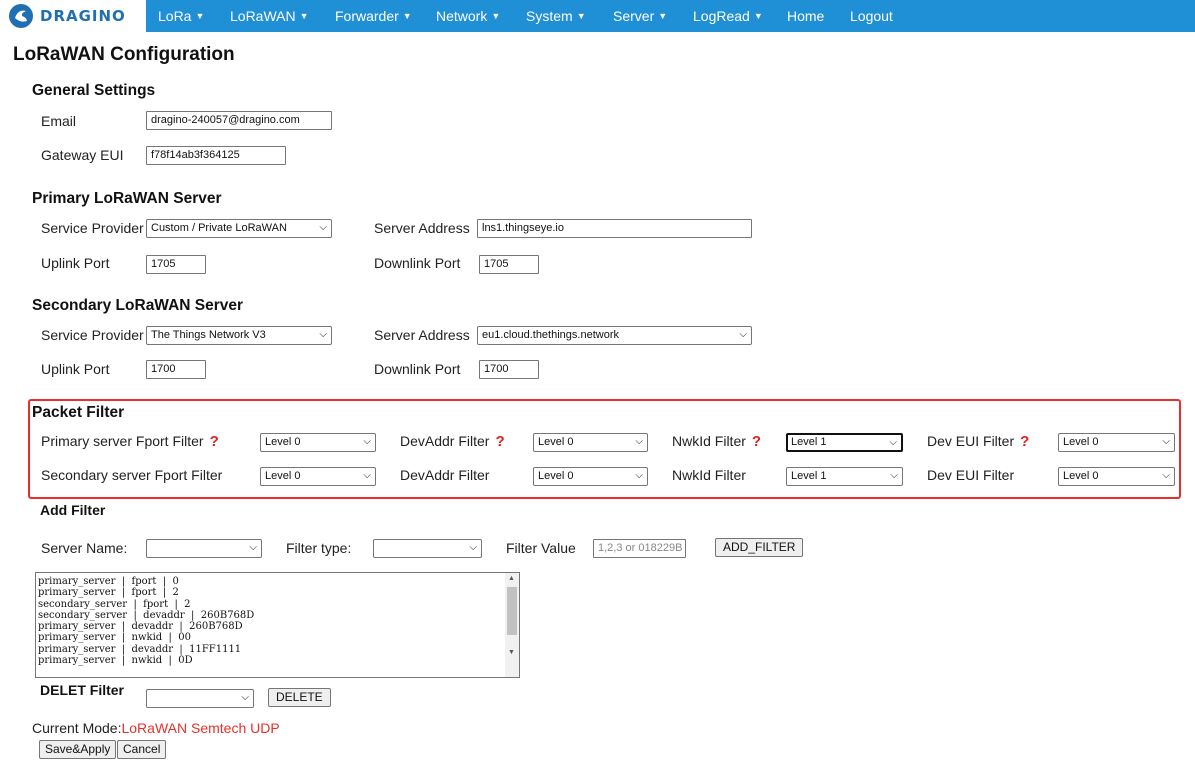  I want to click on nav-label: Logout, so click(871, 16).